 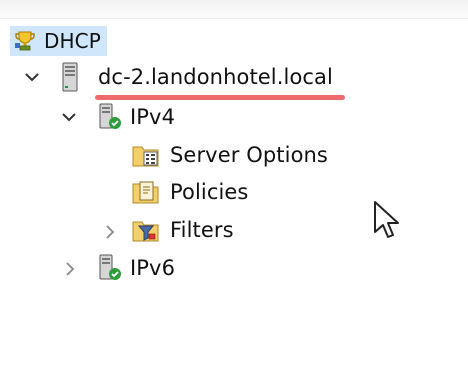 What do you see at coordinates (110, 117) in the screenshot?
I see `ipv4-server-check-icon` at bounding box center [110, 117].